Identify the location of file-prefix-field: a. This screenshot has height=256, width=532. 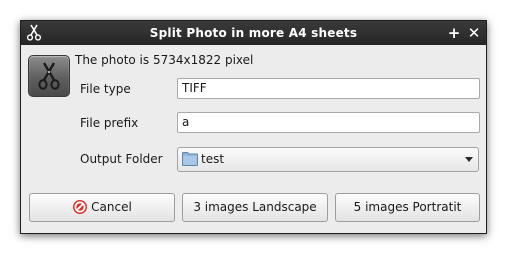
(328, 122).